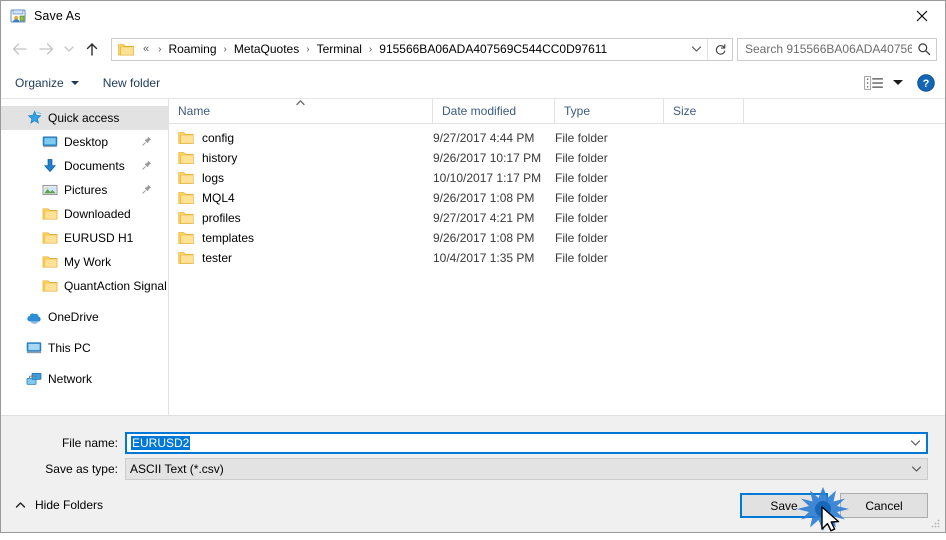 The image size is (946, 540). What do you see at coordinates (883, 82) in the screenshot?
I see `change-view-button` at bounding box center [883, 82].